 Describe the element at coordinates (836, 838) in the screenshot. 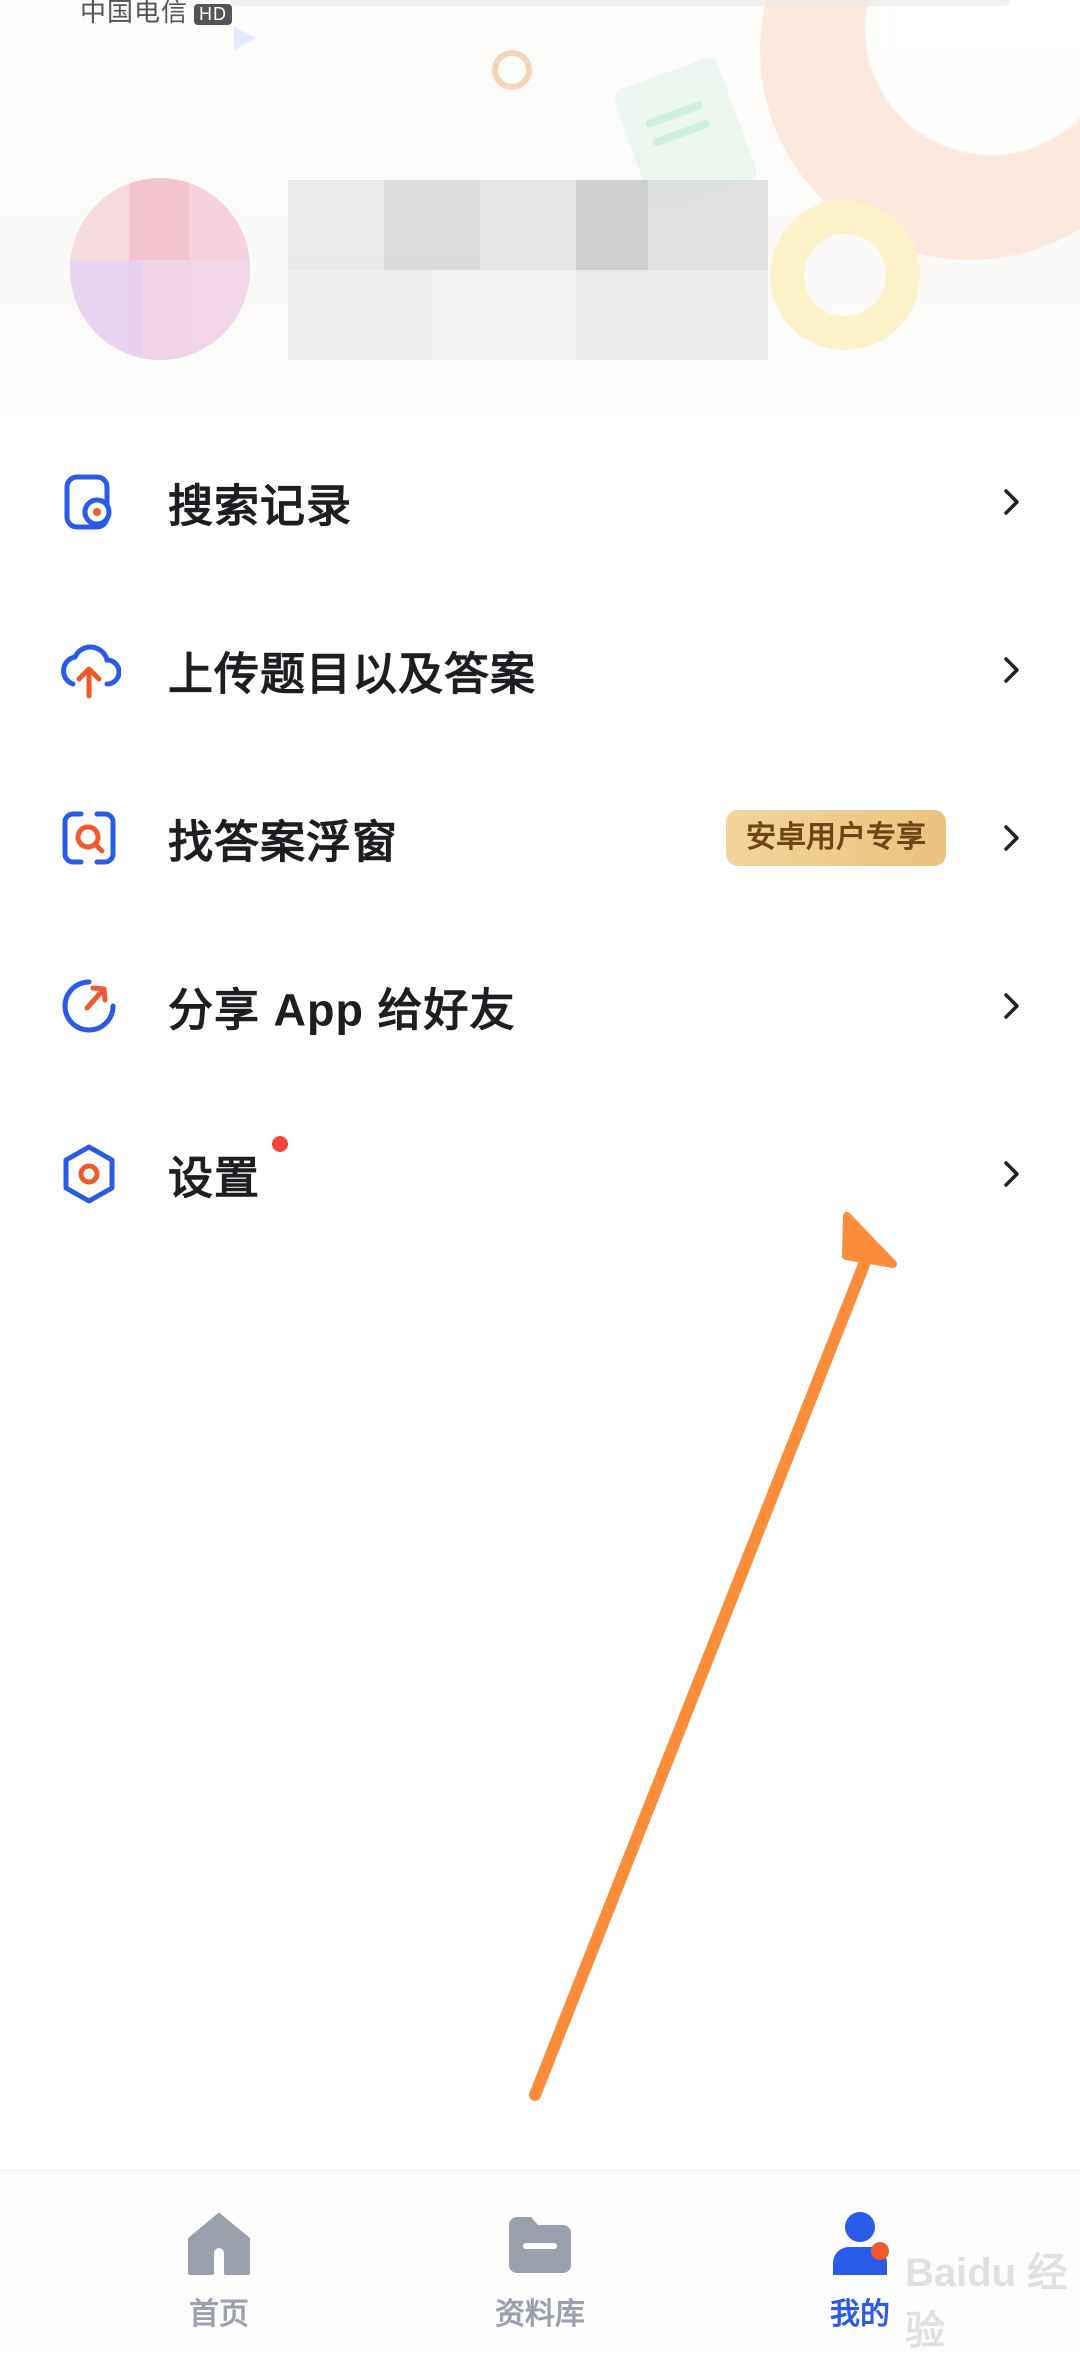

I see `android-exclusive-badge: 安卓用户专享` at that location.